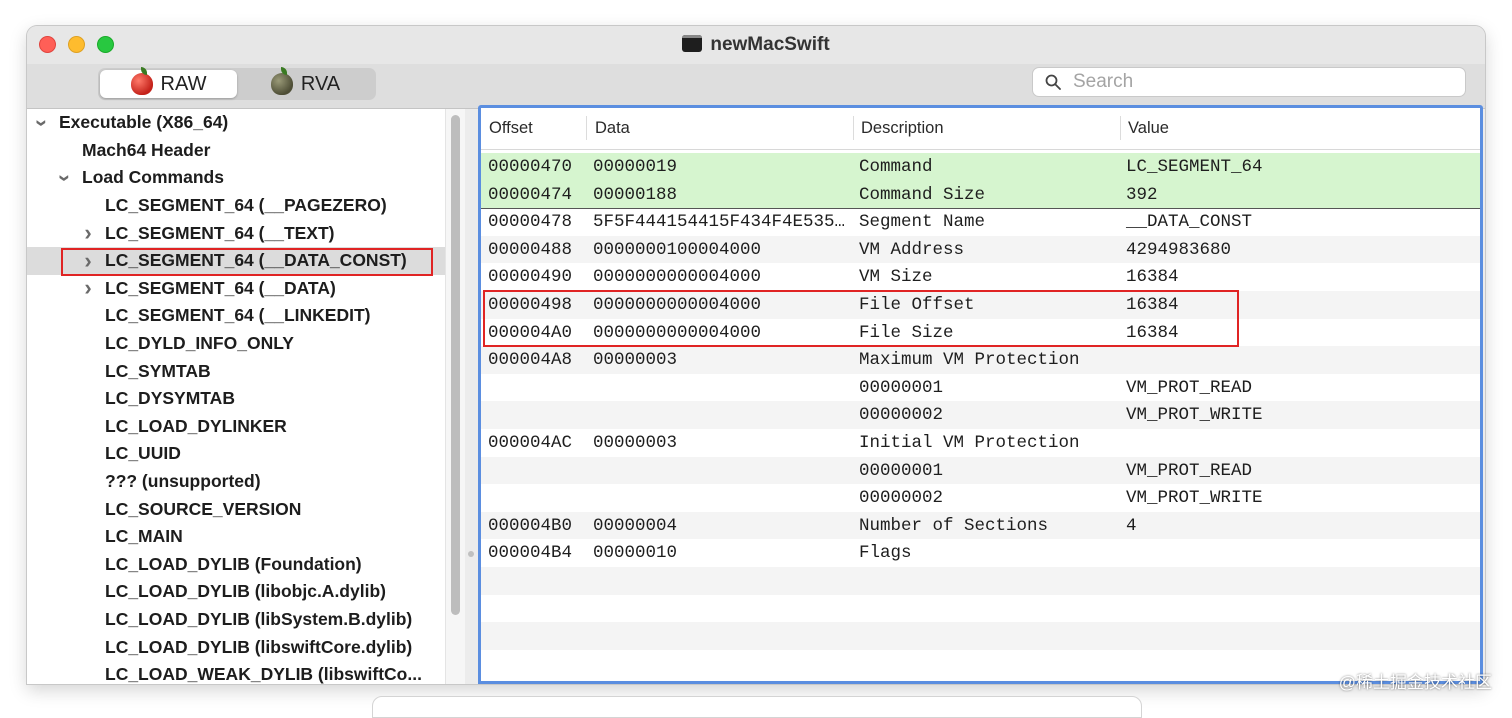 Image resolution: width=1512 pixels, height=718 pixels. Describe the element at coordinates (236, 123) in the screenshot. I see `outline-item: › Executable (X86_64)` at that location.